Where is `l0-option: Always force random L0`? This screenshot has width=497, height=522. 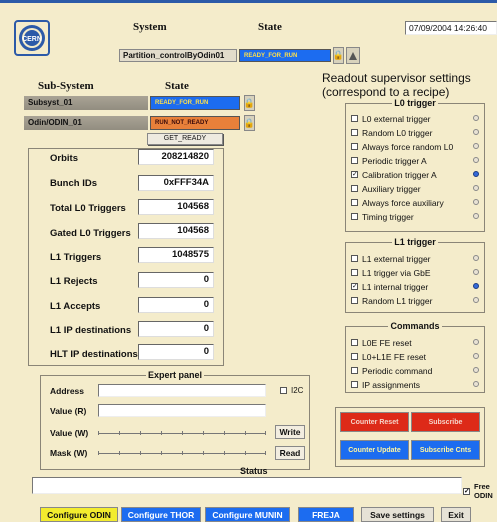 l0-option: Always force random L0 is located at coordinates (402, 146).